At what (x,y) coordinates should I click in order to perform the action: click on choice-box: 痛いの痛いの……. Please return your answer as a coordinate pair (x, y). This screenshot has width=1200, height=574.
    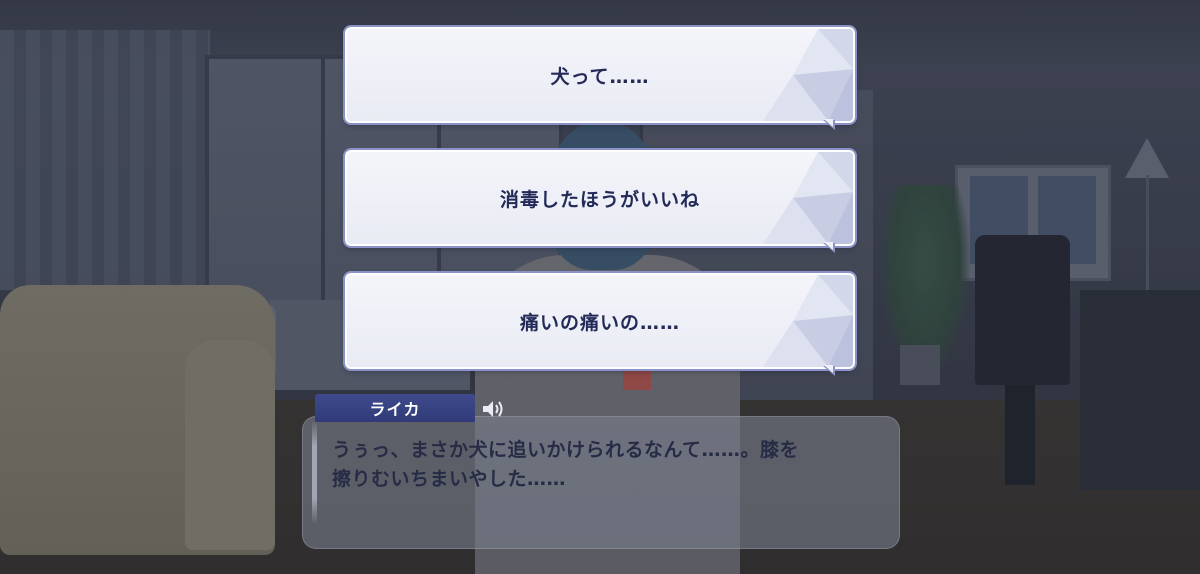
    Looking at the image, I should click on (600, 321).